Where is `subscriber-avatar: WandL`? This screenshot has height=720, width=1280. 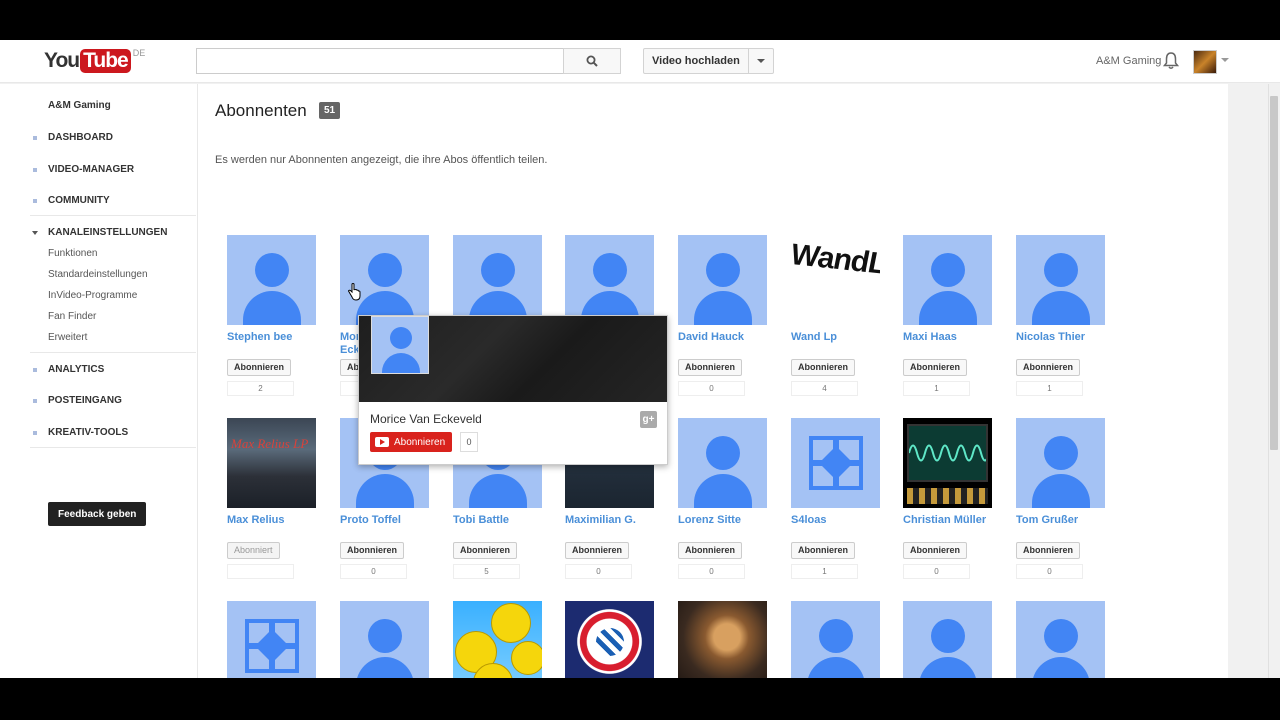 subscriber-avatar: WandL is located at coordinates (835, 280).